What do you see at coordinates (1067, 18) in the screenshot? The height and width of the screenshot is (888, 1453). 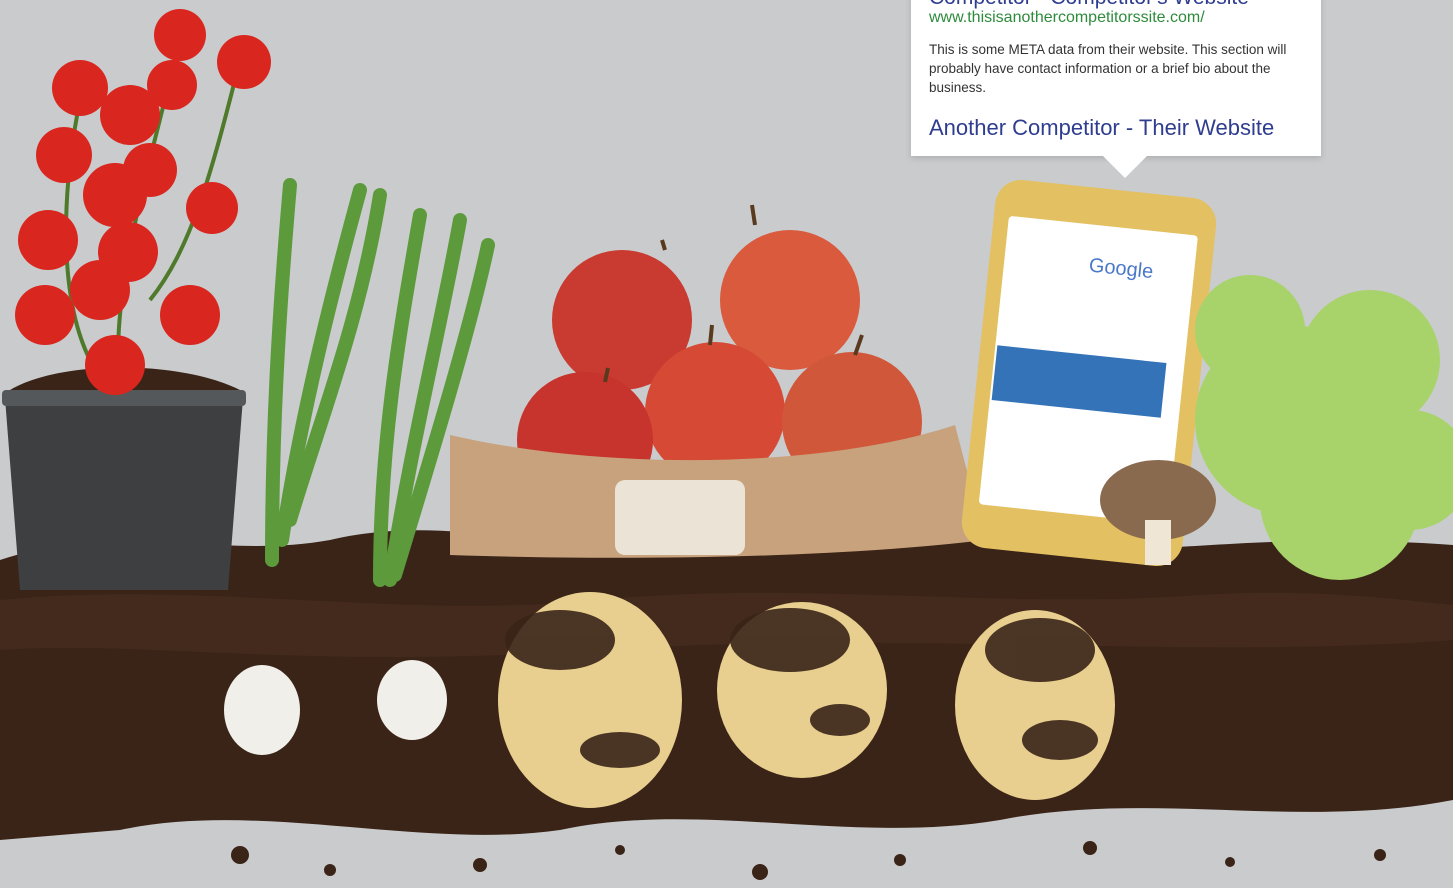 I see `first-result-url: www.thisisanothercompetitorssite.com/` at bounding box center [1067, 18].